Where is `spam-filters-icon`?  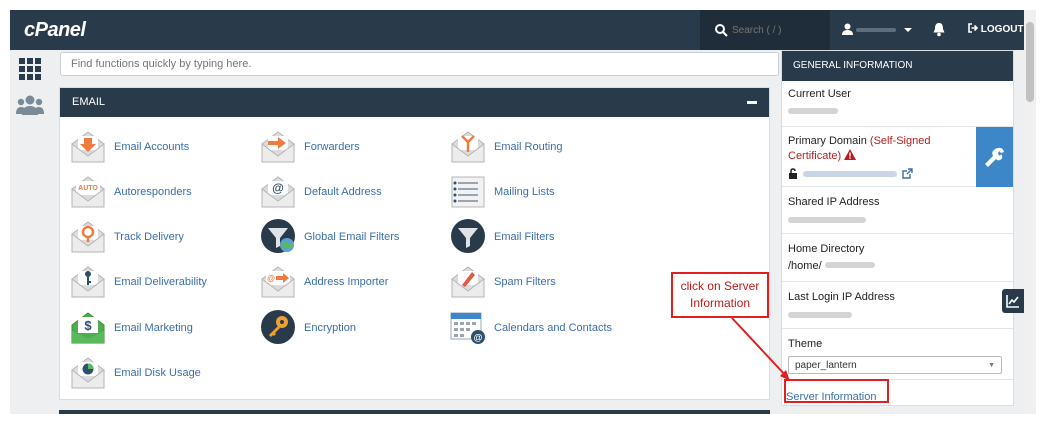
spam-filters-icon is located at coordinates (468, 282).